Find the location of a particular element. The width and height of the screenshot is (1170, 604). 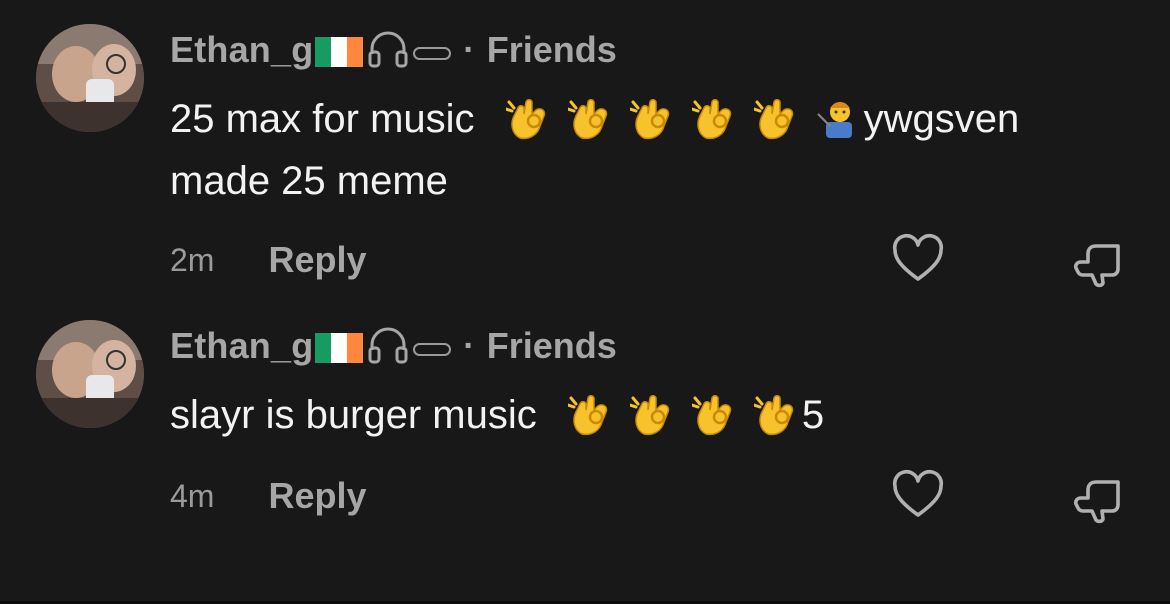

mention-text: ywgsven is located at coordinates (942, 119).